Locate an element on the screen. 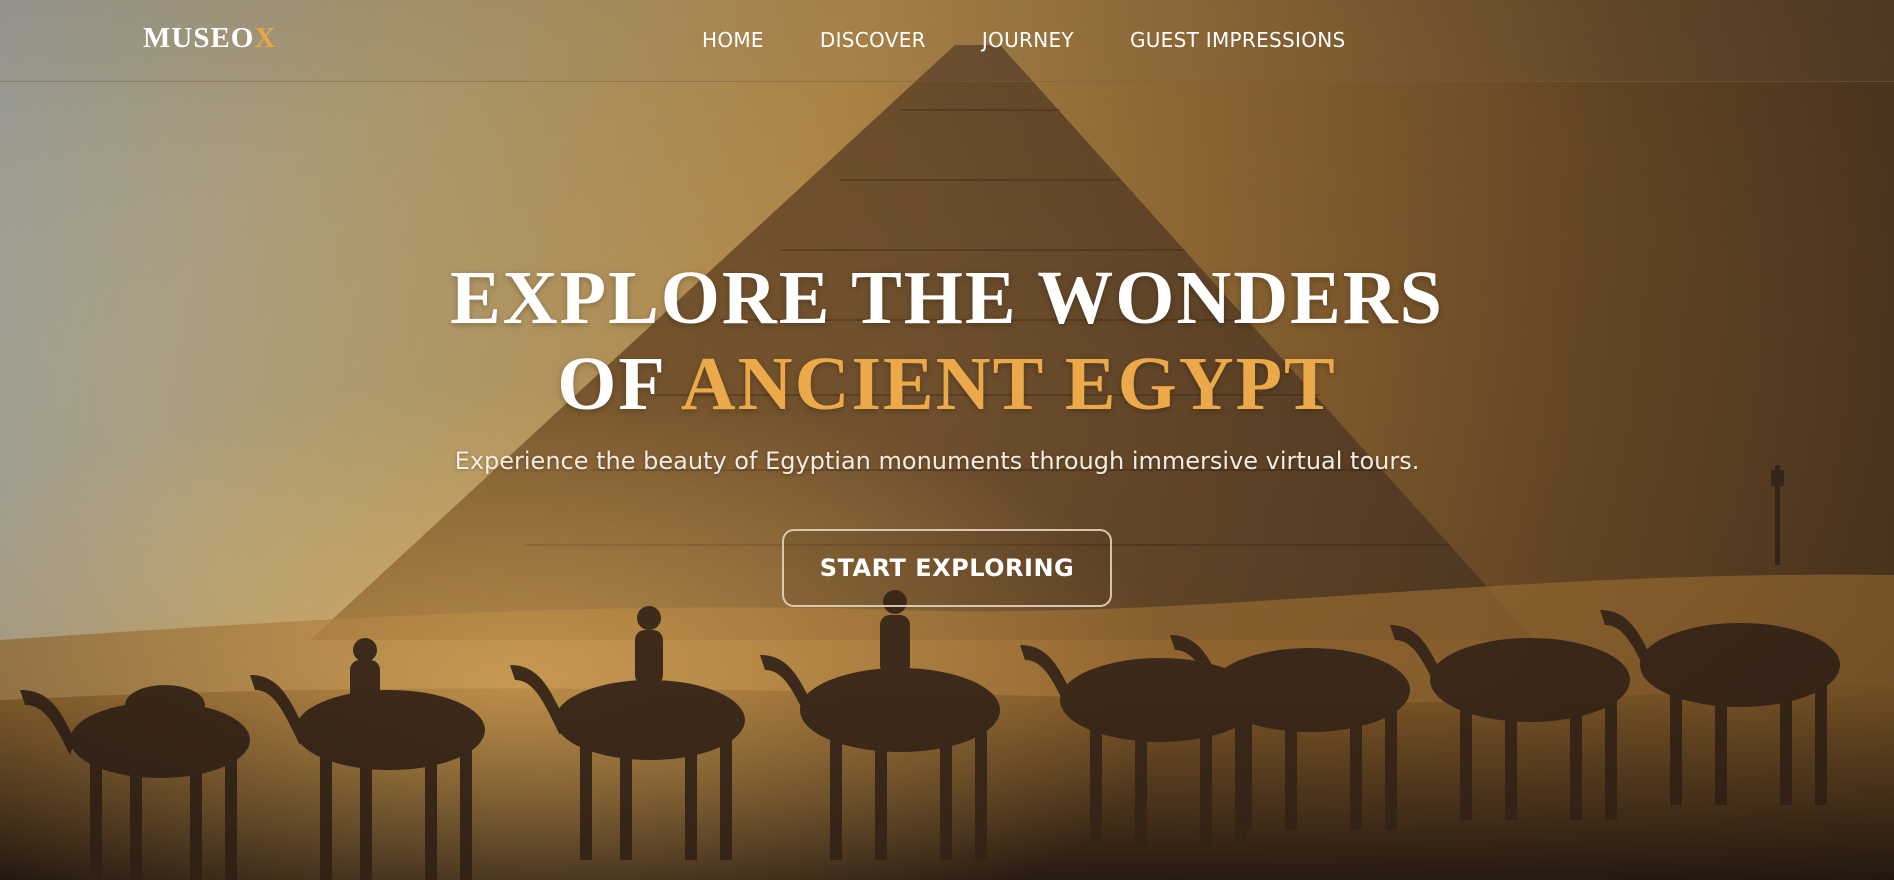  brand-logo: MUSEOX is located at coordinates (209, 38).